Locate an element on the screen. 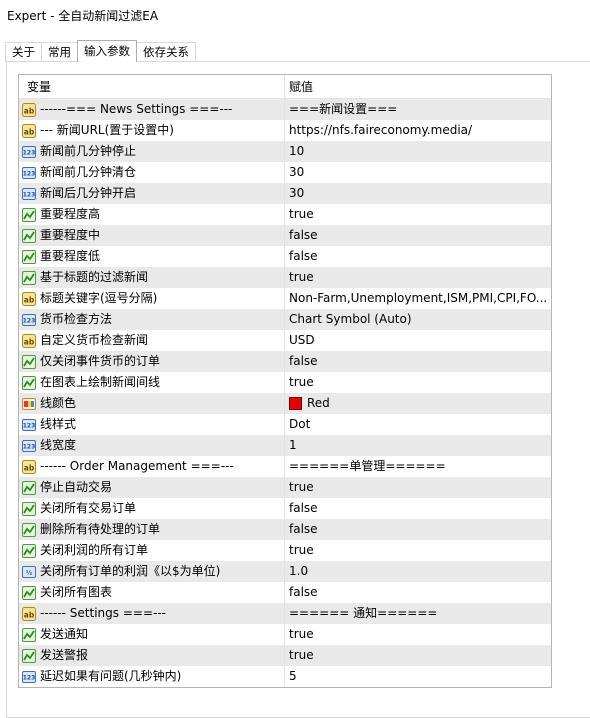  parameter-row: 停止自动交易 true is located at coordinates (285, 487).